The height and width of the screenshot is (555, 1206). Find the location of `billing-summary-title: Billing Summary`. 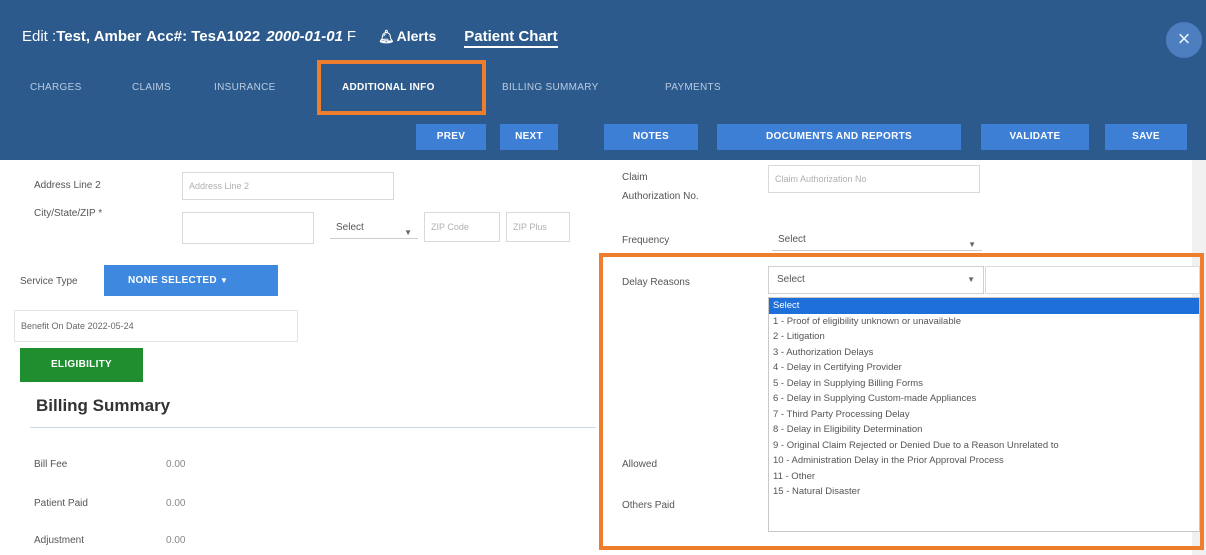

billing-summary-title: Billing Summary is located at coordinates (103, 405).